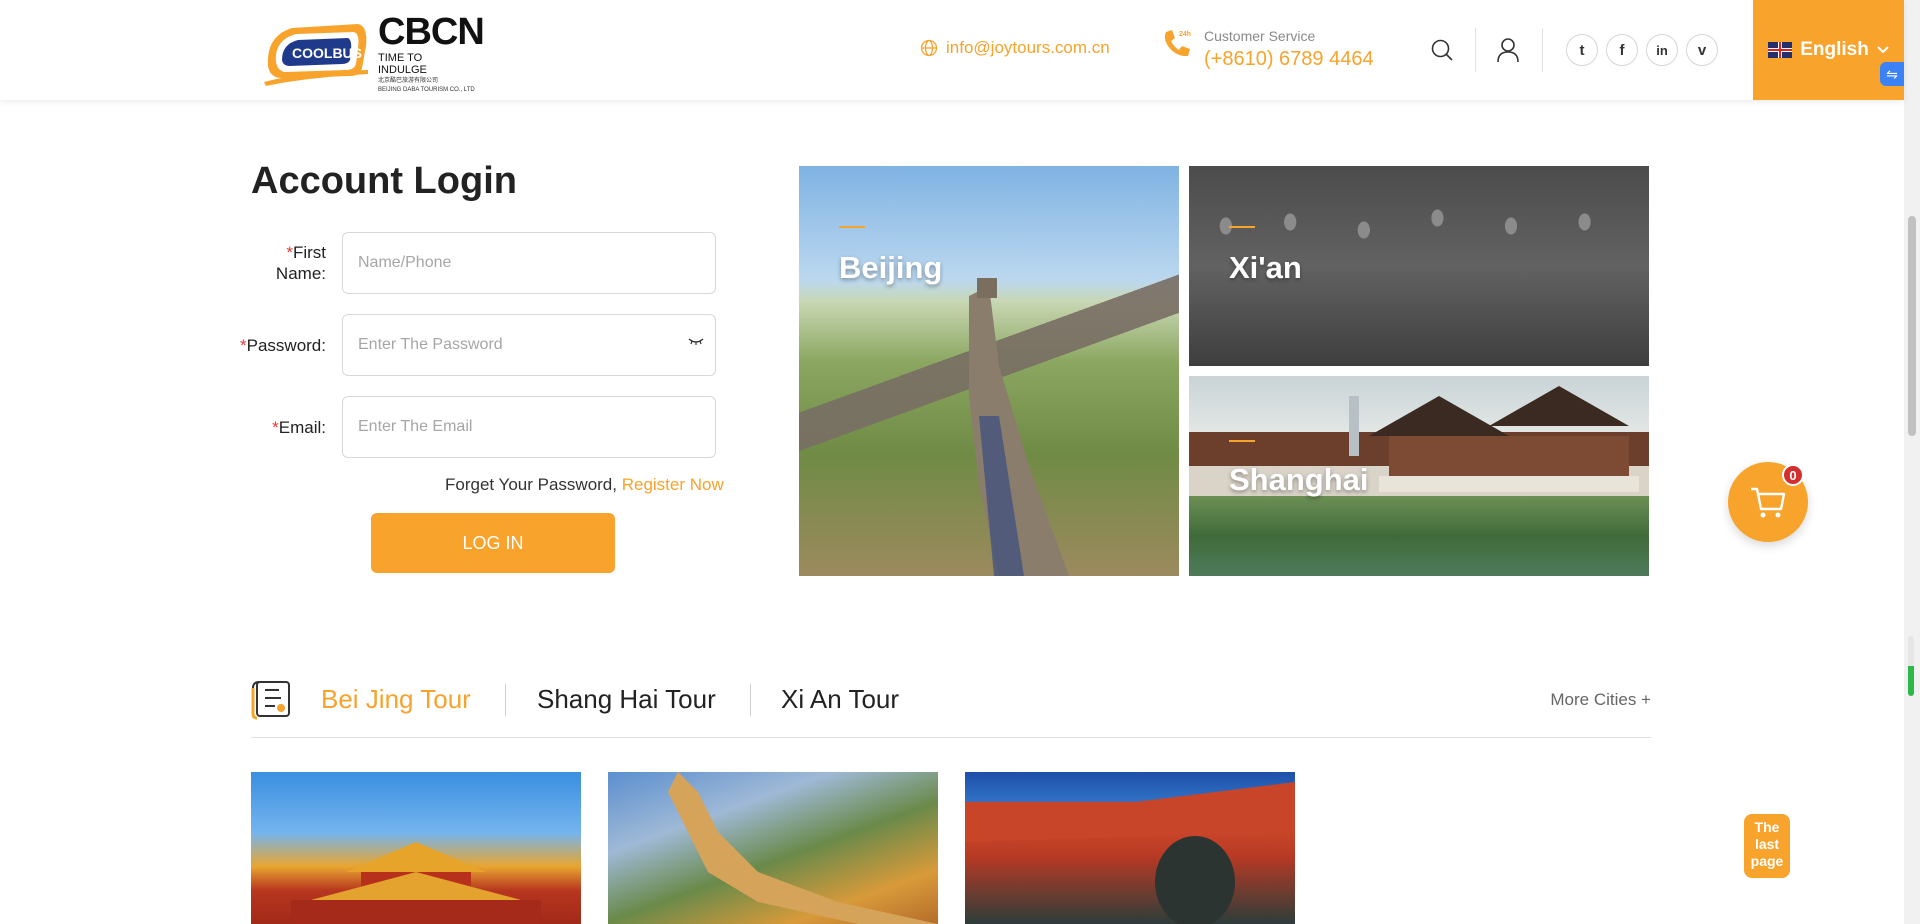  I want to click on search-icon, so click(1442, 50).